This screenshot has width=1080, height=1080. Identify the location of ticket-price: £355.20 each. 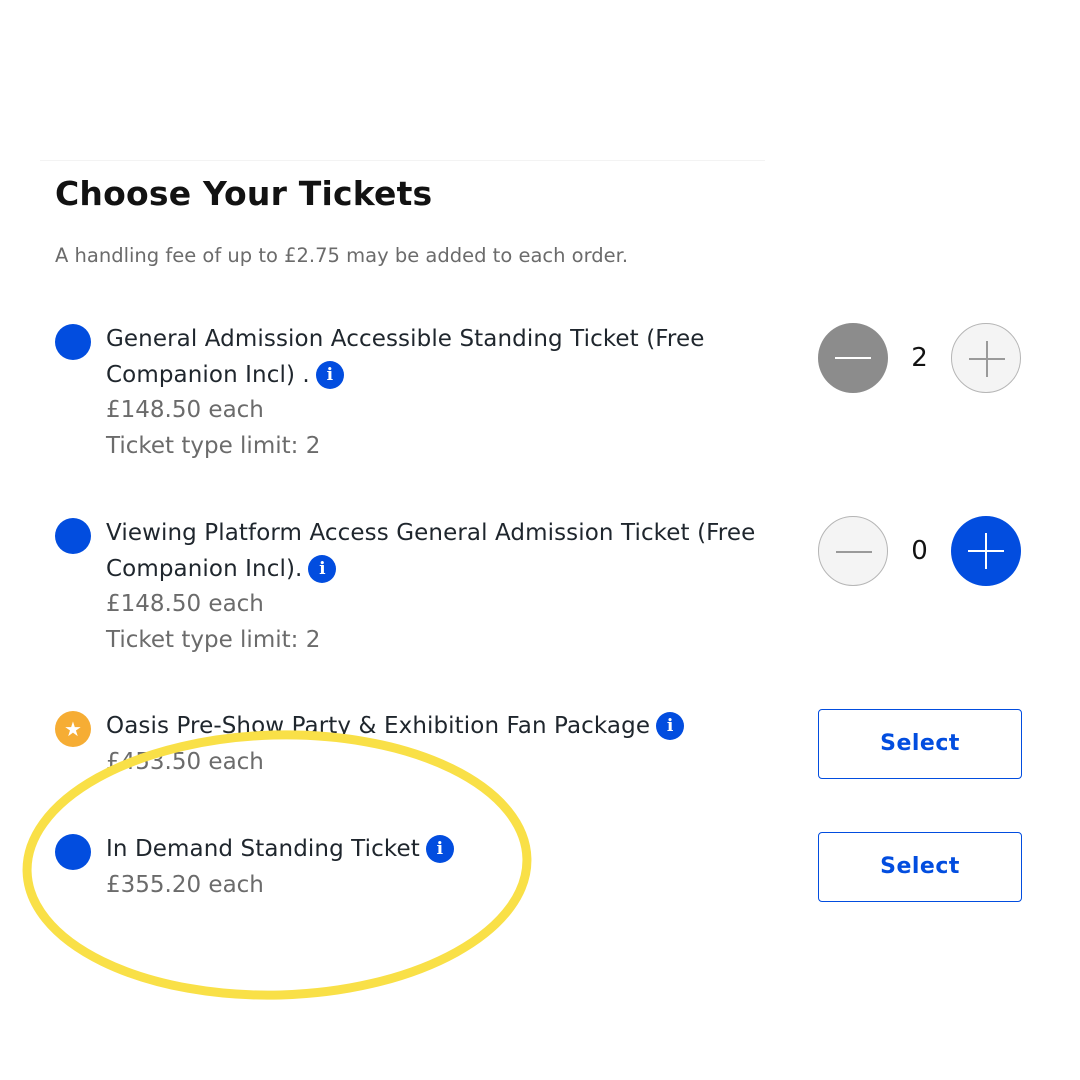
(185, 884).